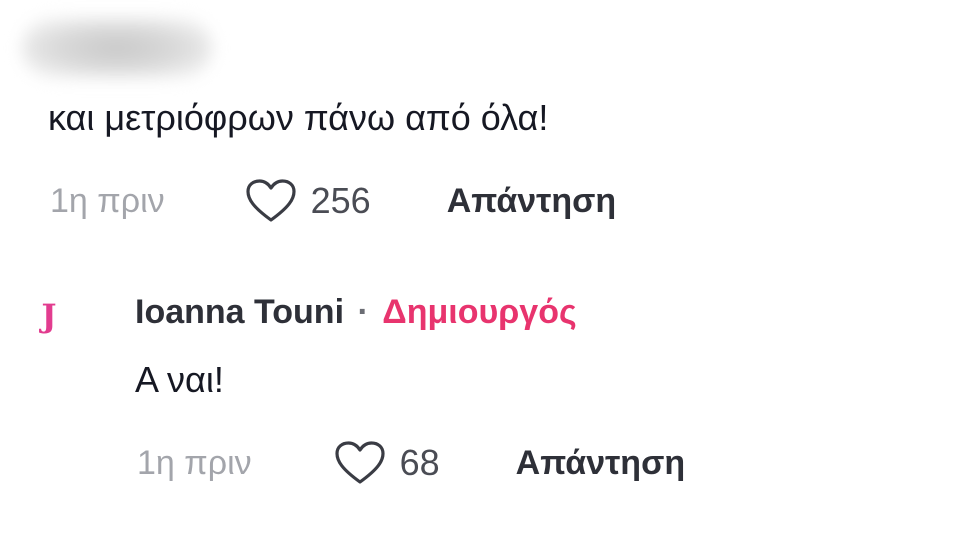  I want to click on like-count: 256, so click(340, 200).